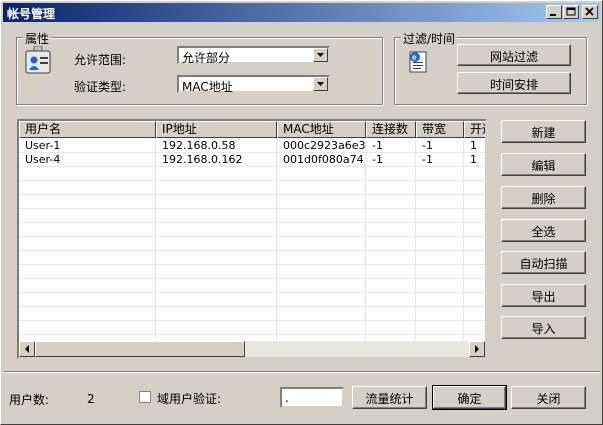  What do you see at coordinates (43, 145) in the screenshot?
I see `cell-username: User-1` at bounding box center [43, 145].